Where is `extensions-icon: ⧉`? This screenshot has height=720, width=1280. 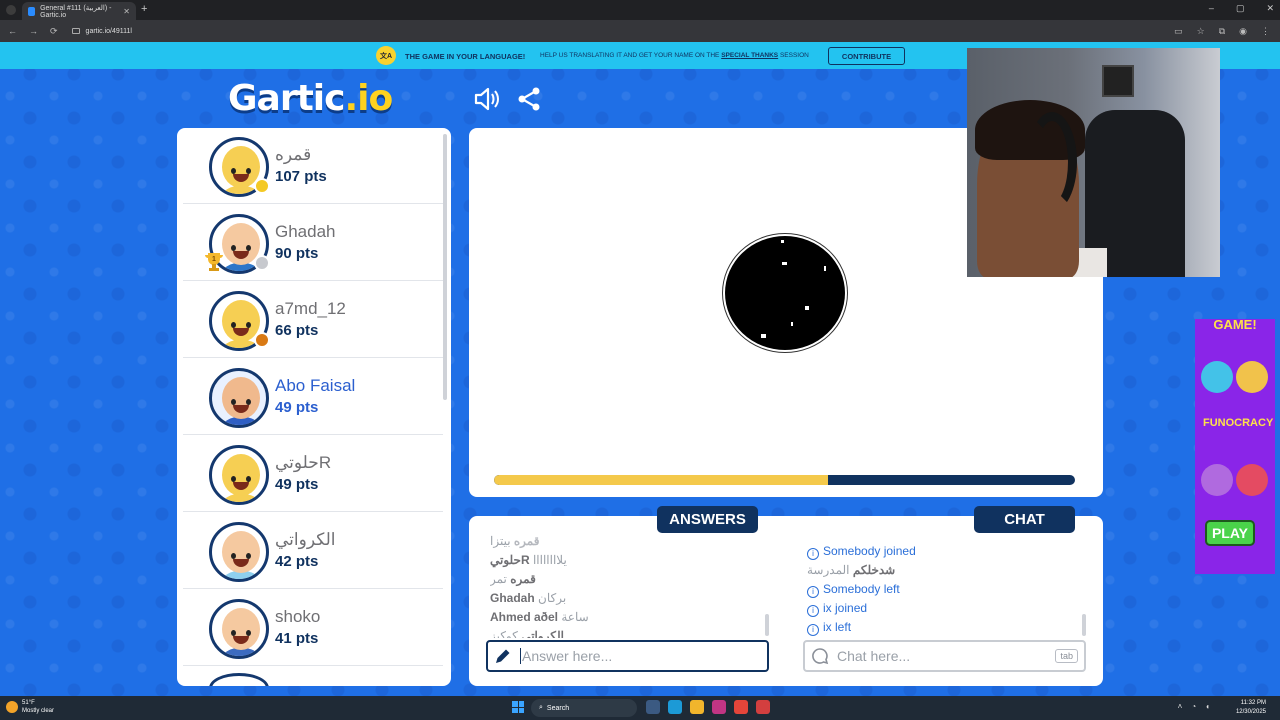 extensions-icon: ⧉ is located at coordinates (1222, 31).